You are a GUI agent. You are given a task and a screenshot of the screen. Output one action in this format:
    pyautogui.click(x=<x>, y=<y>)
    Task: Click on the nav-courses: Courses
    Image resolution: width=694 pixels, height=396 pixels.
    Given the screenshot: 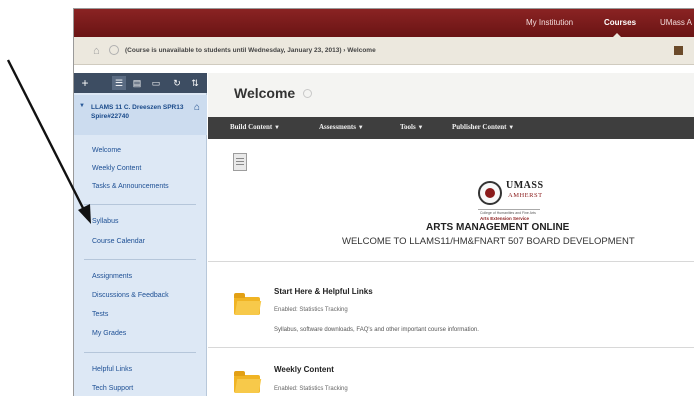 What is the action you would take?
    pyautogui.click(x=620, y=22)
    